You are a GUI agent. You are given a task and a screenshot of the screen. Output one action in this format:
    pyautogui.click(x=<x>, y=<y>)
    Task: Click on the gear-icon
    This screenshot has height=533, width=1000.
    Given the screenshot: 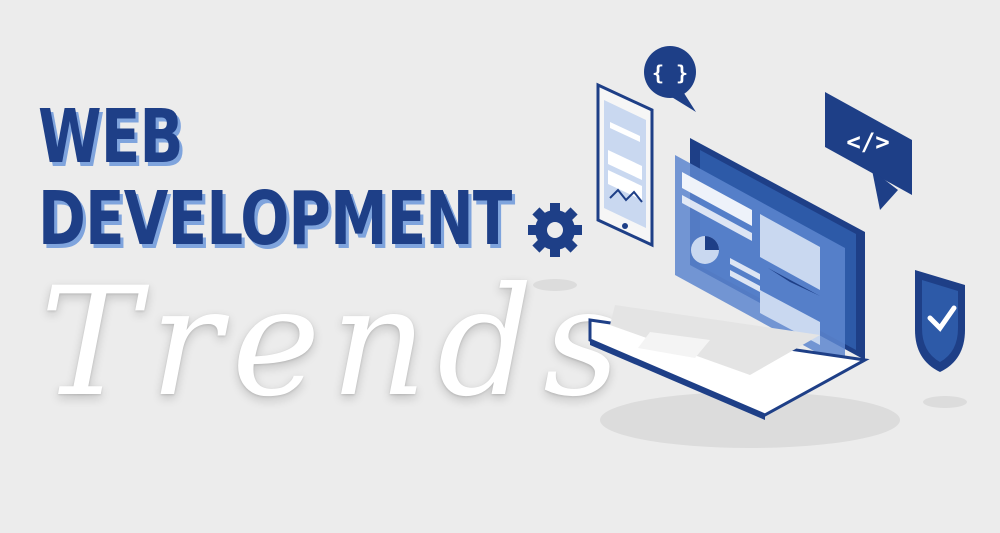 What is the action you would take?
    pyautogui.click(x=555, y=230)
    